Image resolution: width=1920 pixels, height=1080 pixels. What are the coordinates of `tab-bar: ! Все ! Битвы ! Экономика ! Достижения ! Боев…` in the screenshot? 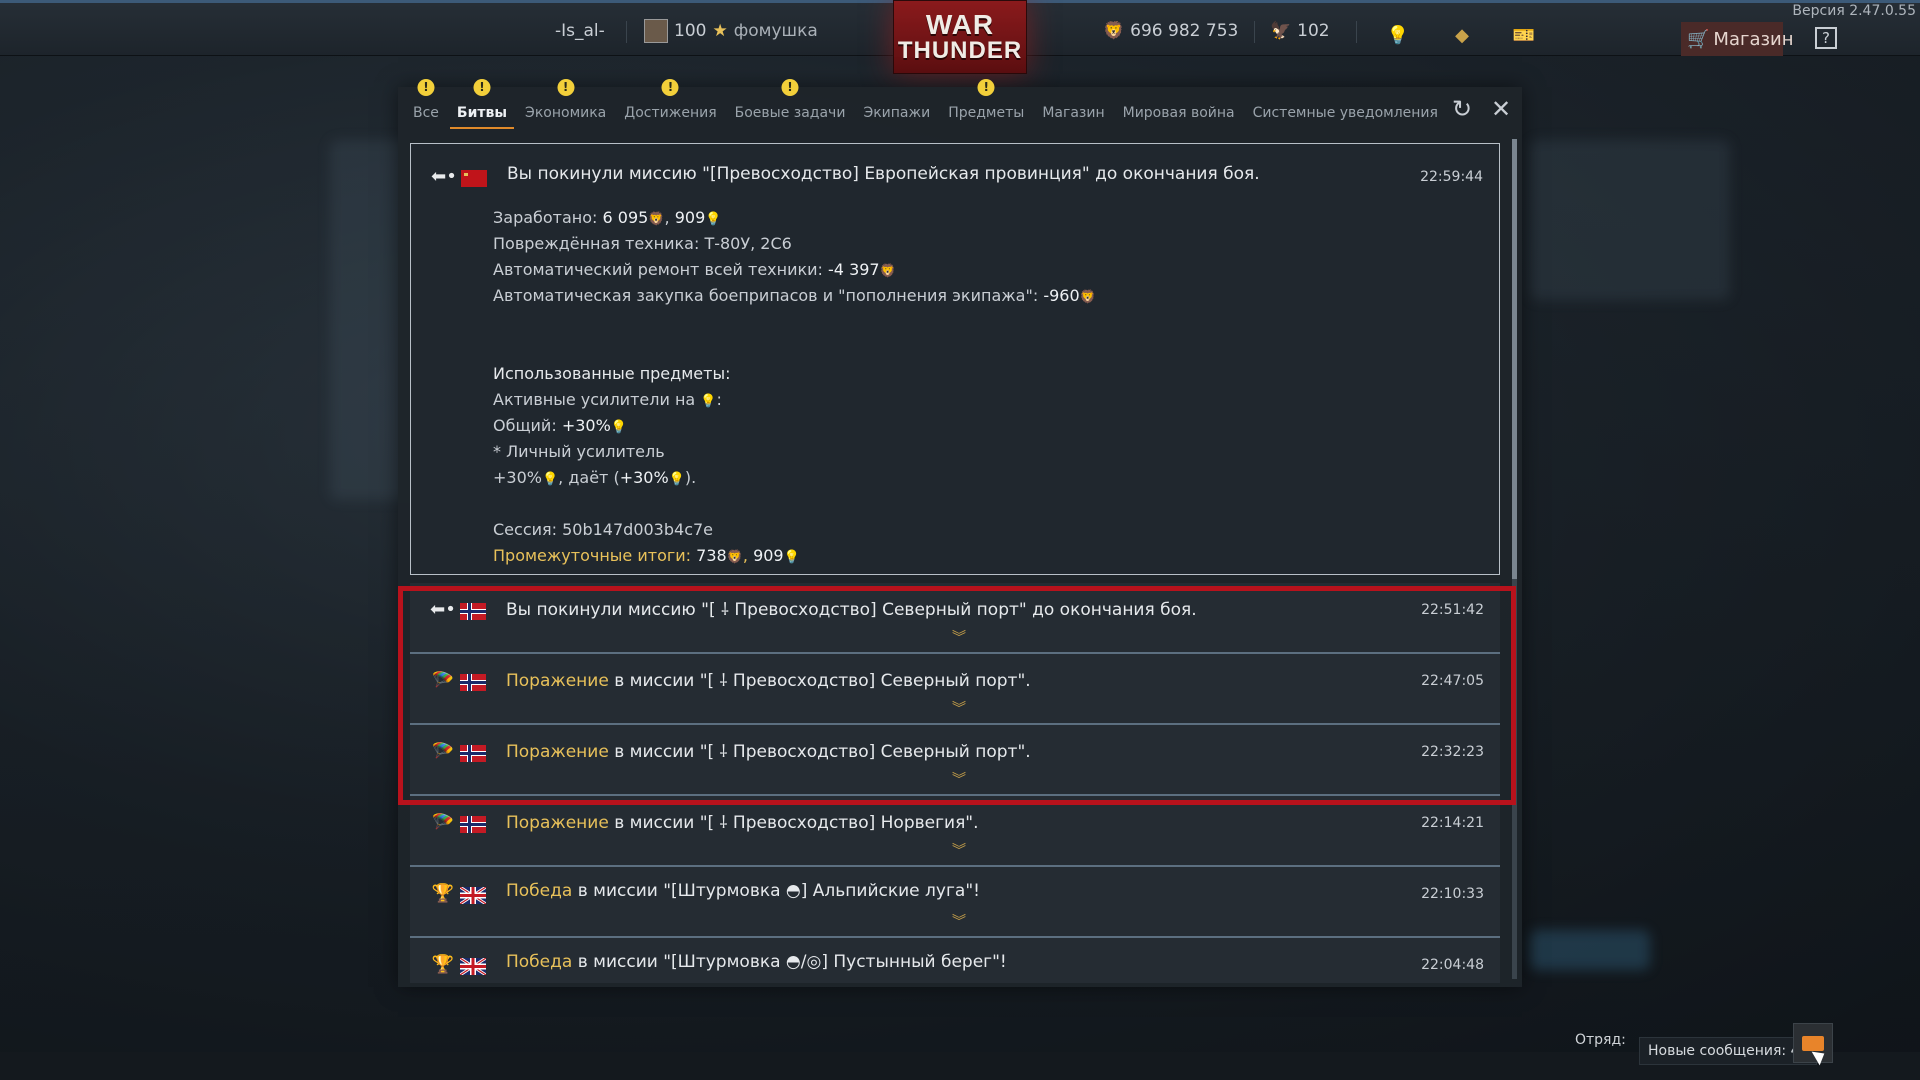 It's located at (960, 104).